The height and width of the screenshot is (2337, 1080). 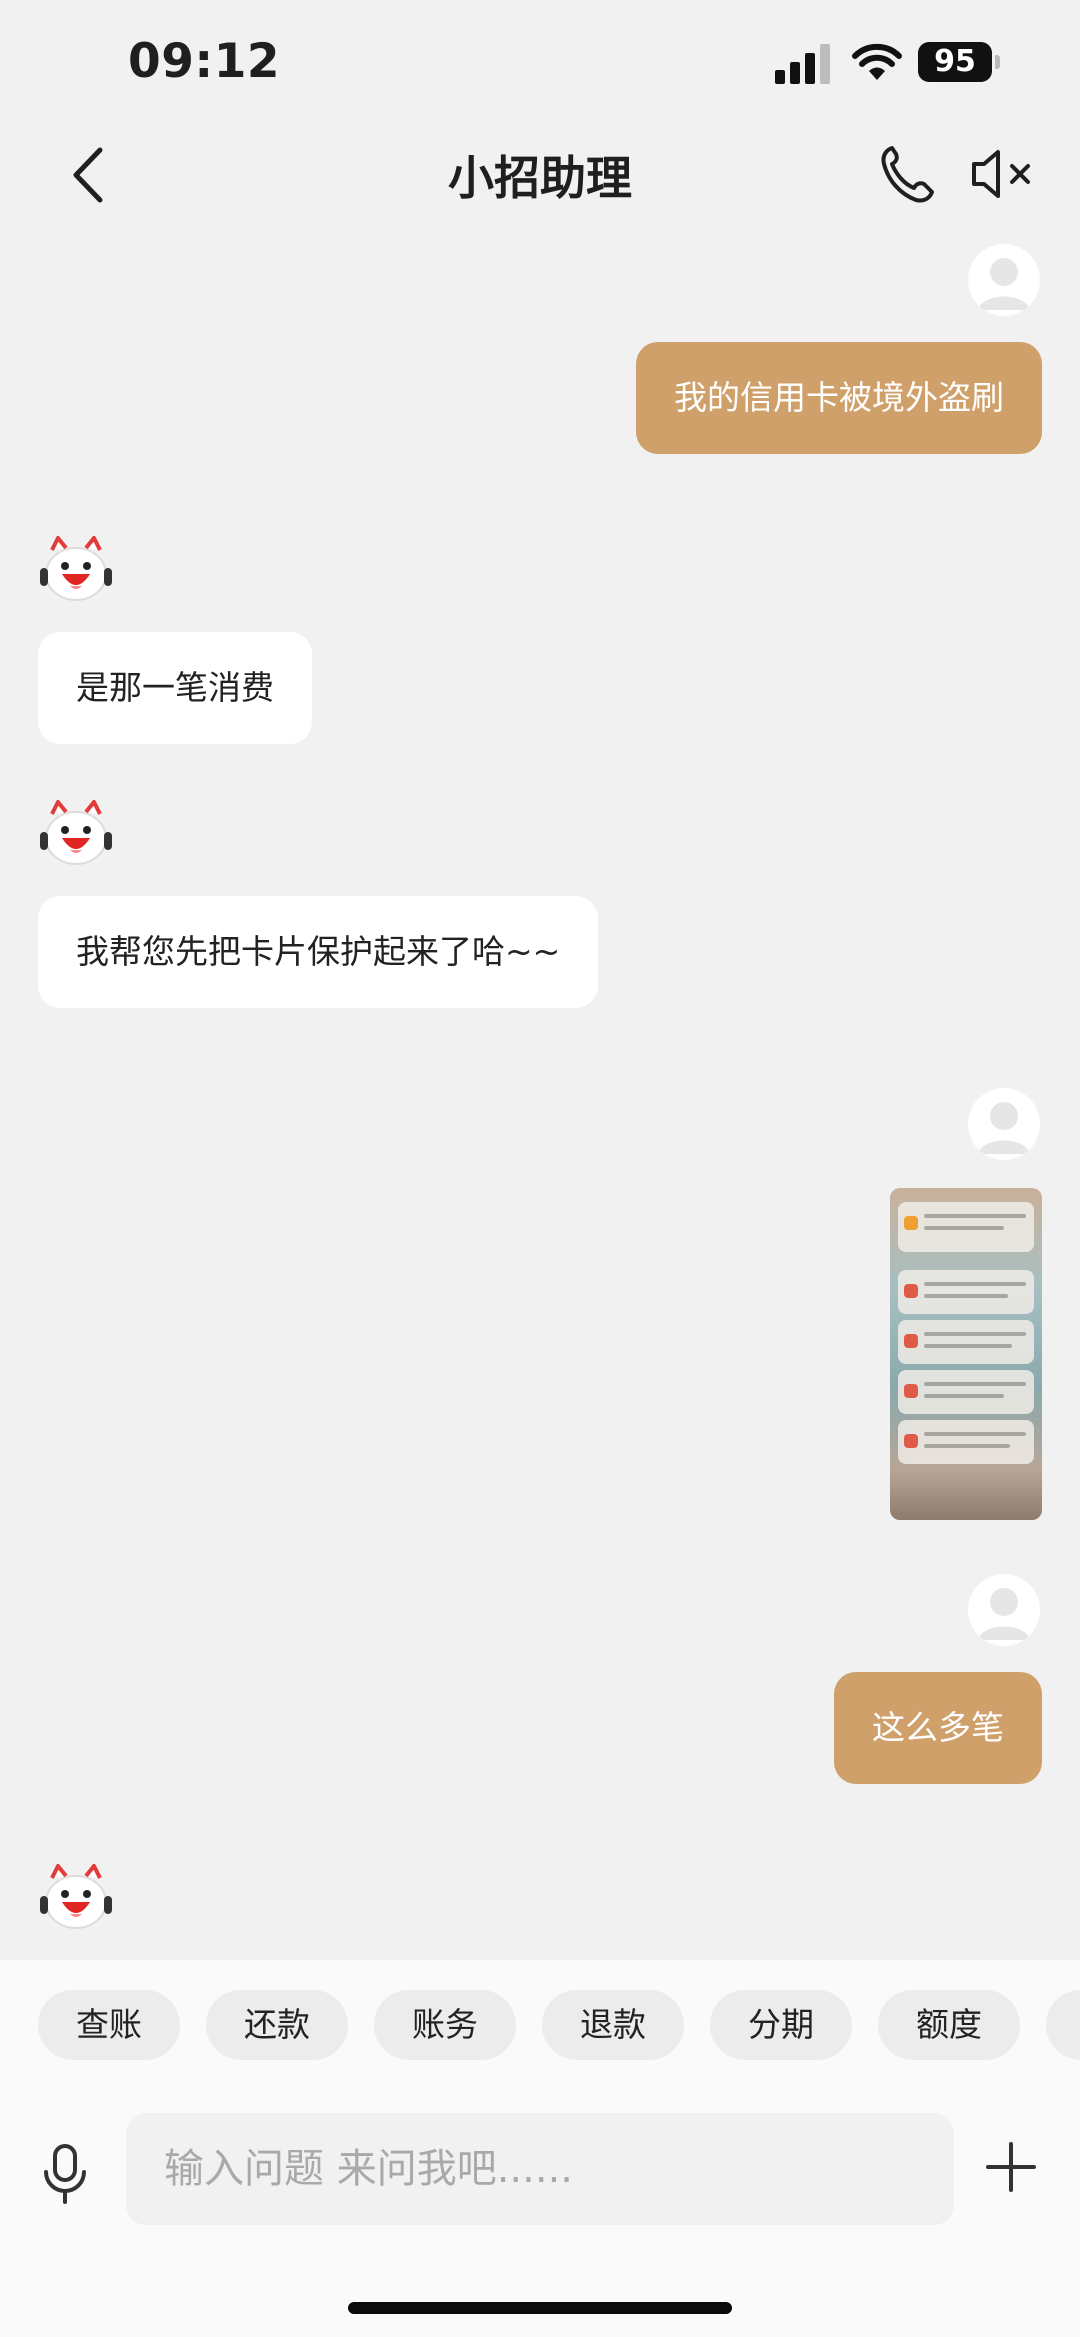 I want to click on phone-icon, so click(x=906, y=173).